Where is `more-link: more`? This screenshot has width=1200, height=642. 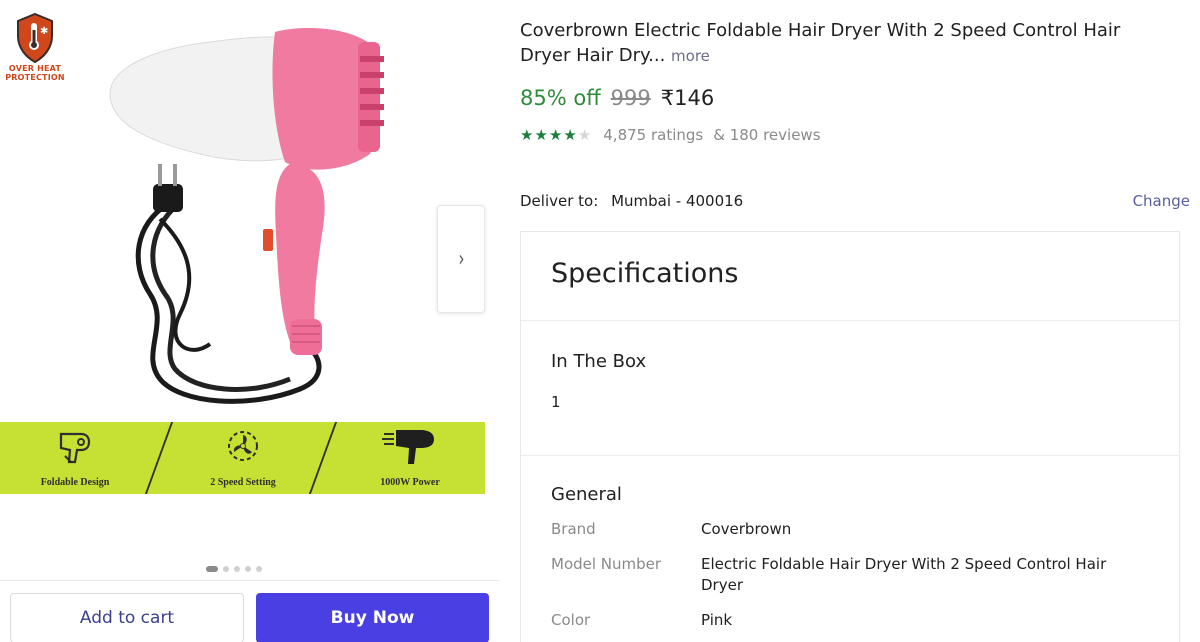 more-link: more is located at coordinates (690, 56).